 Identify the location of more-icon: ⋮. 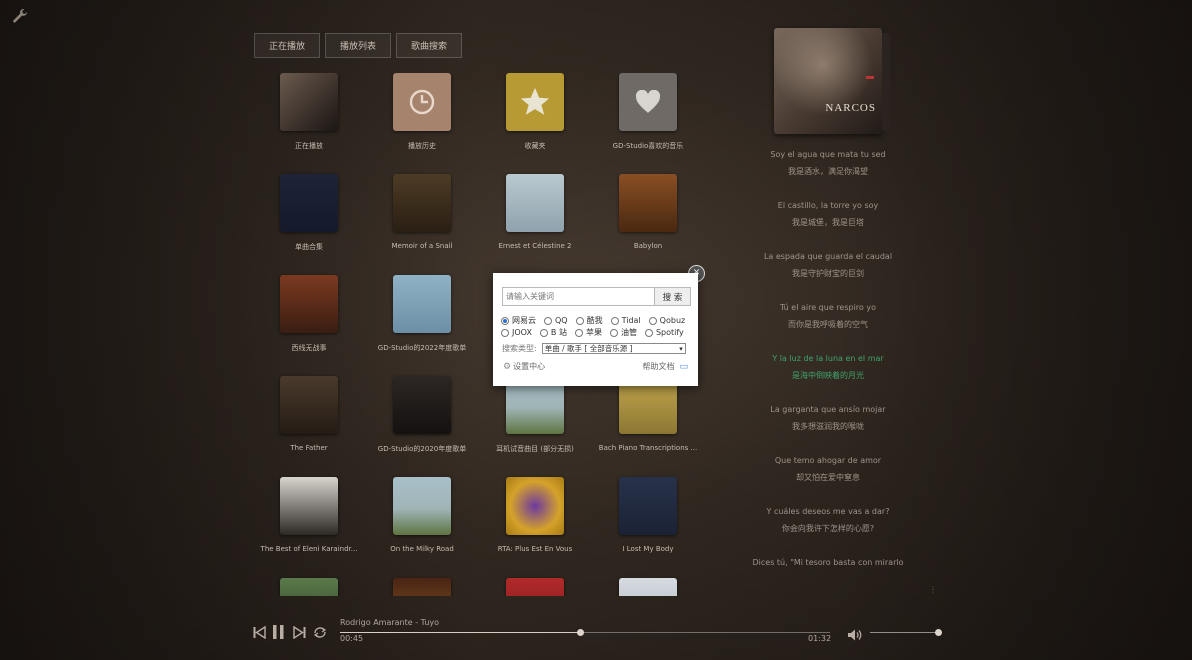
(933, 589).